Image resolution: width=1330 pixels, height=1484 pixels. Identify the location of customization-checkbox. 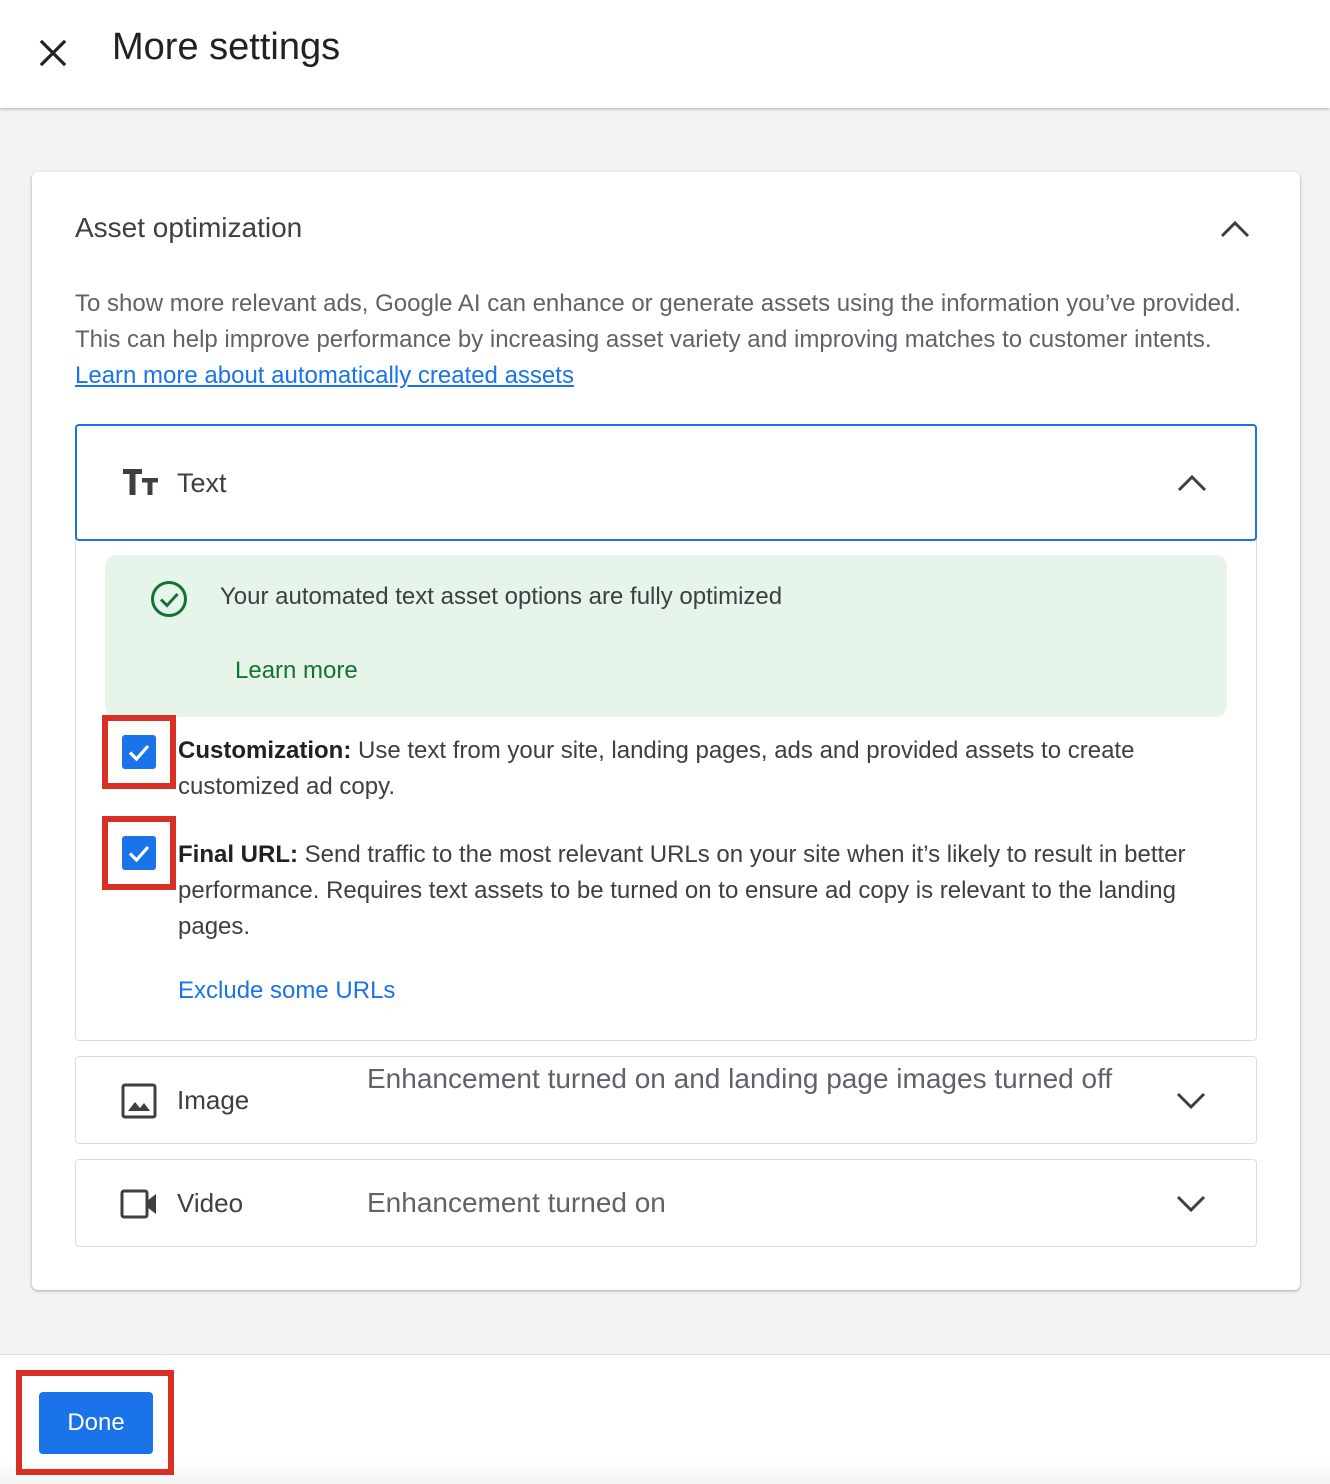
(139, 752).